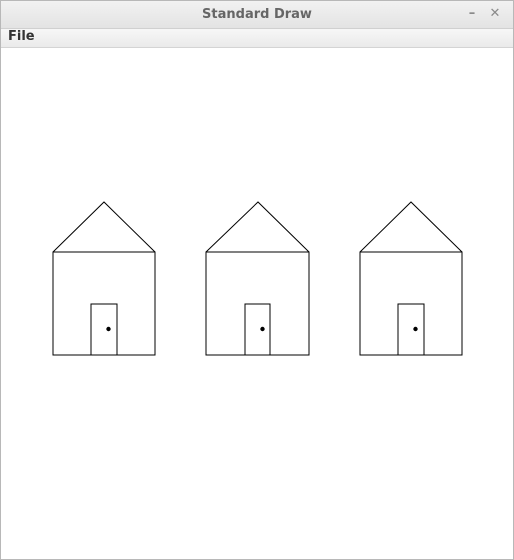 The image size is (514, 560). I want to click on house-1-doorknob, so click(108, 329).